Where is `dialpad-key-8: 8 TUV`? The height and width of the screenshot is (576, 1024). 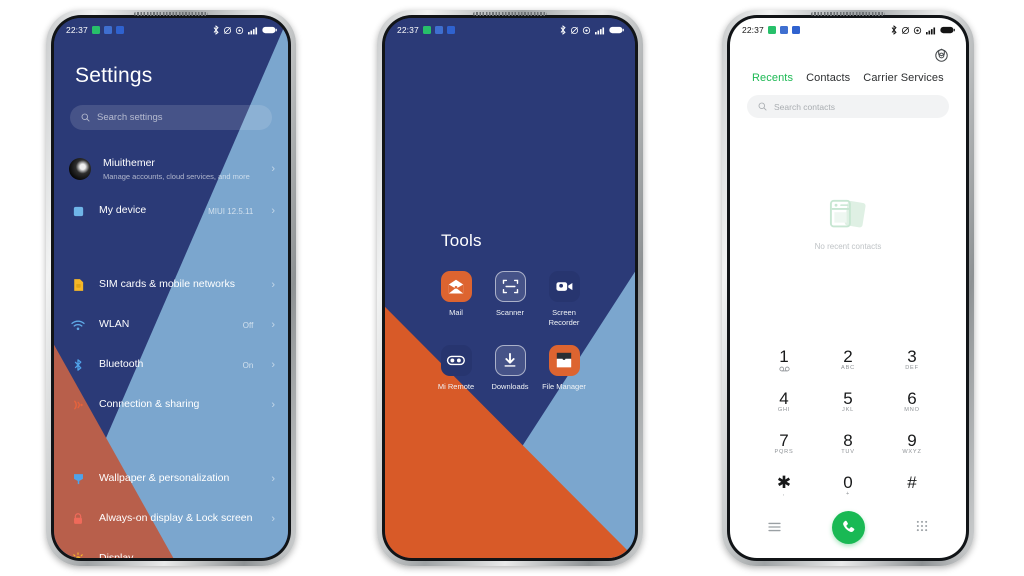
dialpad-key-8: 8 TUV is located at coordinates (848, 444).